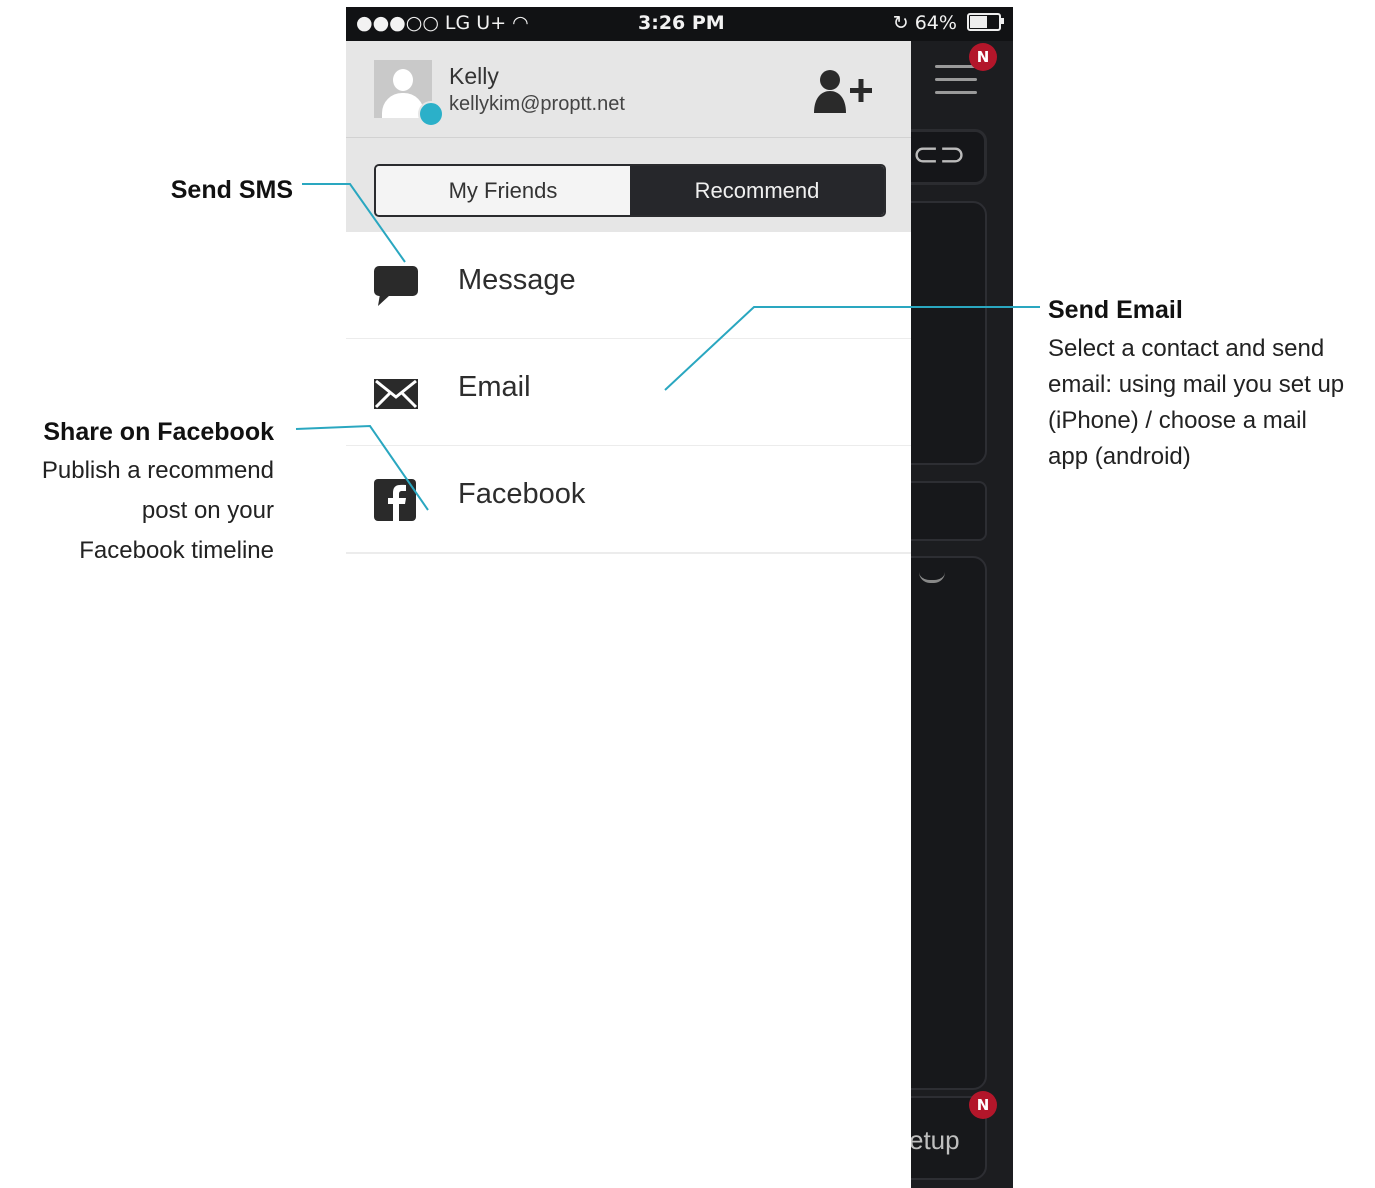 The height and width of the screenshot is (1188, 1375). Describe the element at coordinates (956, 84) in the screenshot. I see `hamburger-menu-icon` at that location.